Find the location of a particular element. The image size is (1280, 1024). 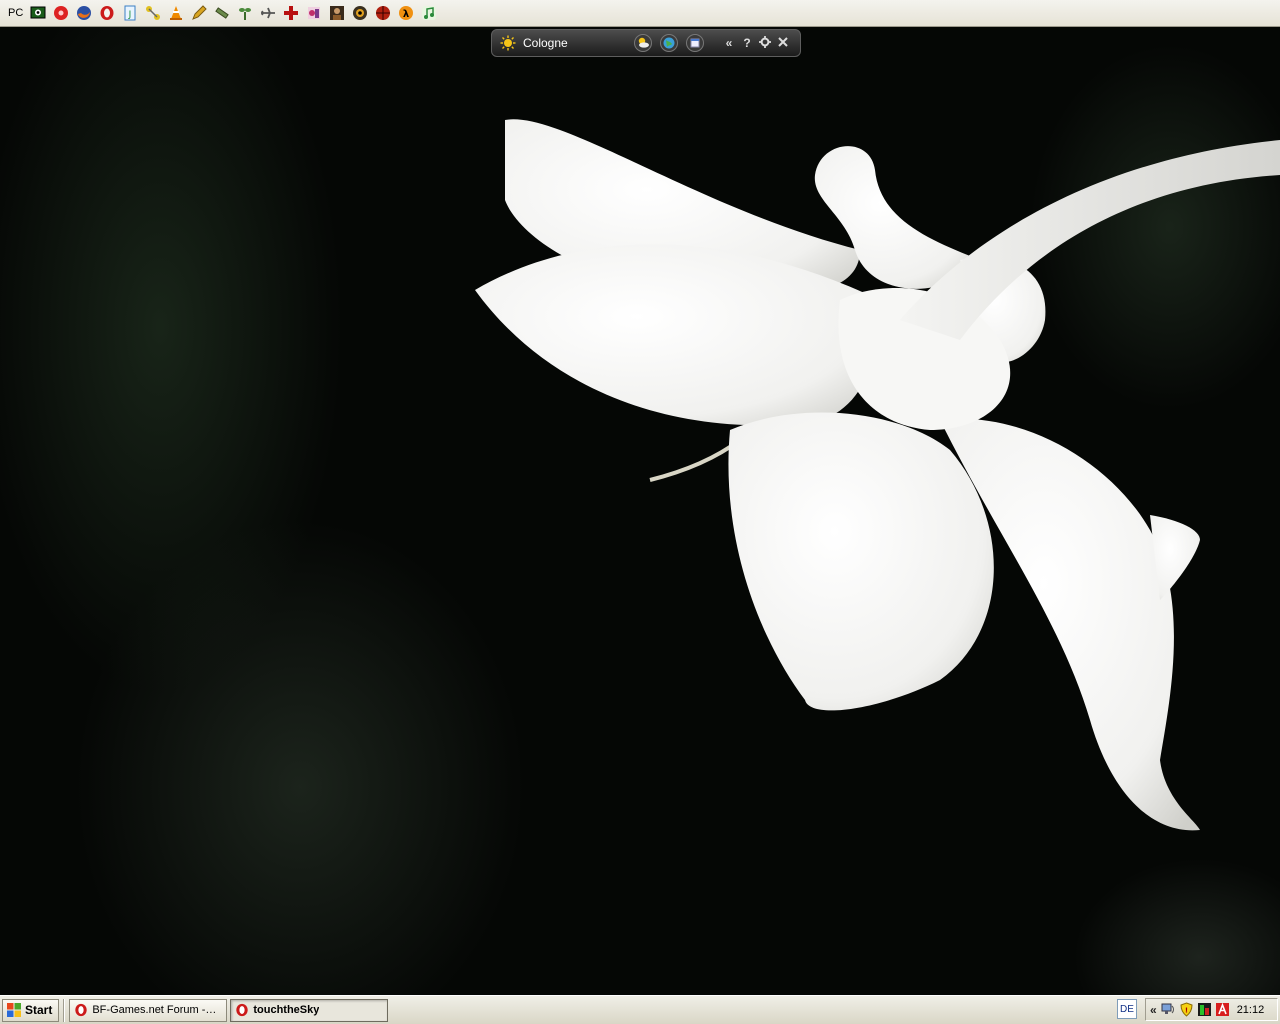

music-note-icon is located at coordinates (429, 13).